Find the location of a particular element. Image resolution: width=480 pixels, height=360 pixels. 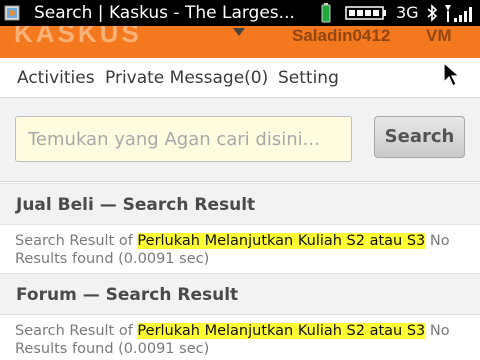

search-input is located at coordinates (183, 139).